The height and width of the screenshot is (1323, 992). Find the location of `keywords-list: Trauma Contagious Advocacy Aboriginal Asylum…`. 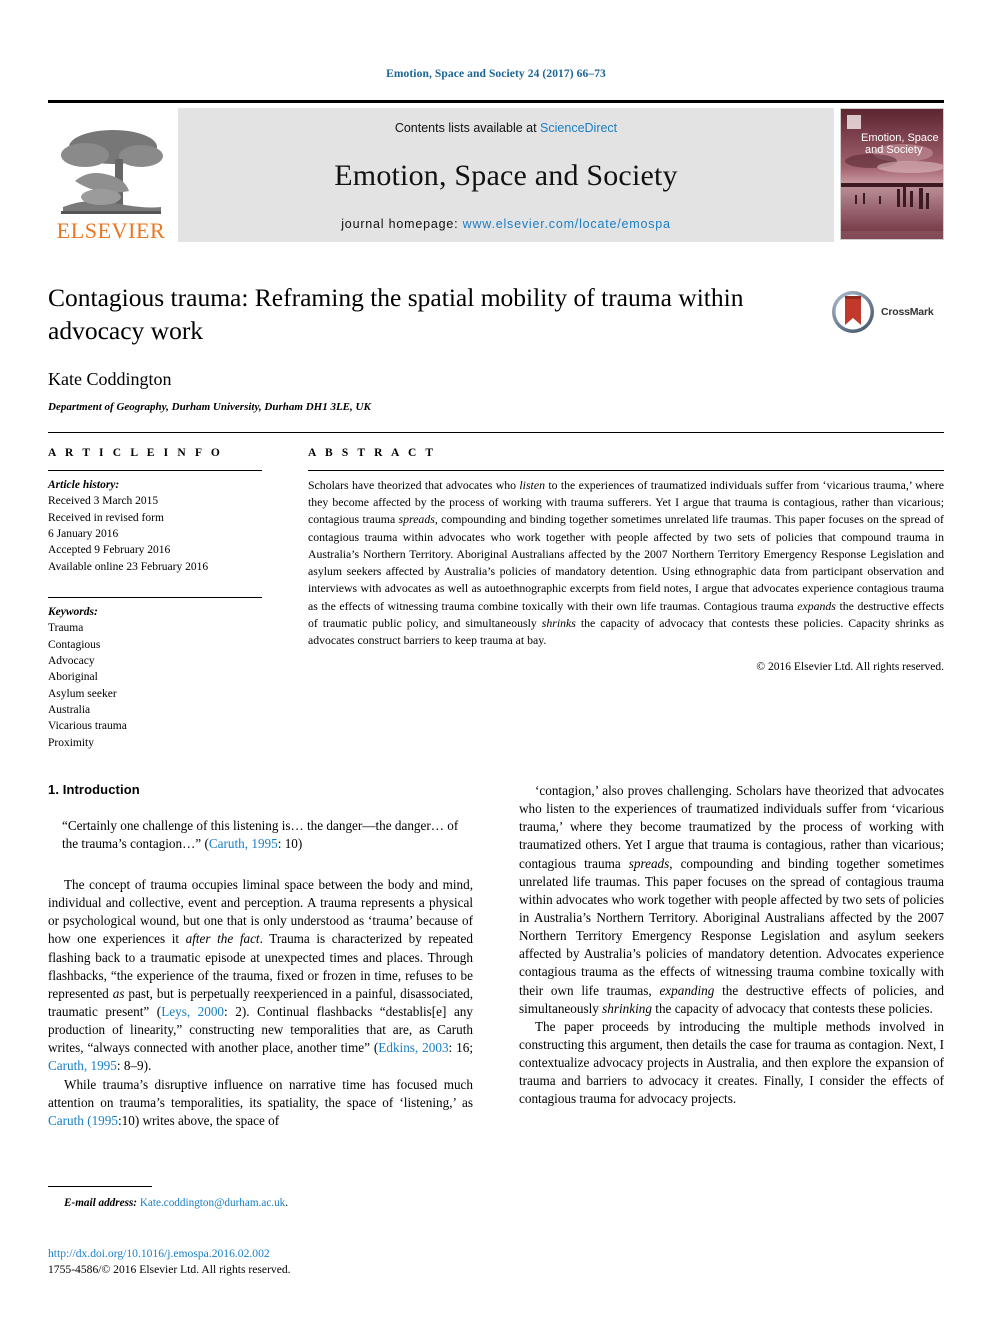

keywords-list: Trauma Contagious Advocacy Aboriginal Asylum… is located at coordinates (155, 685).